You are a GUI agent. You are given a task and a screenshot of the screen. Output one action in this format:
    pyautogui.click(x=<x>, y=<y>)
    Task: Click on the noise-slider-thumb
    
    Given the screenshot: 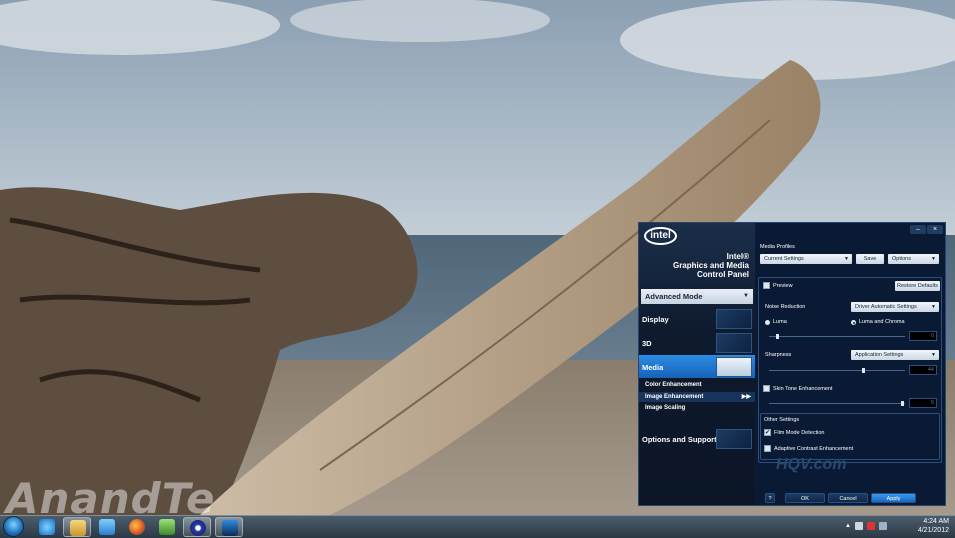 What is the action you would take?
    pyautogui.click(x=777, y=336)
    